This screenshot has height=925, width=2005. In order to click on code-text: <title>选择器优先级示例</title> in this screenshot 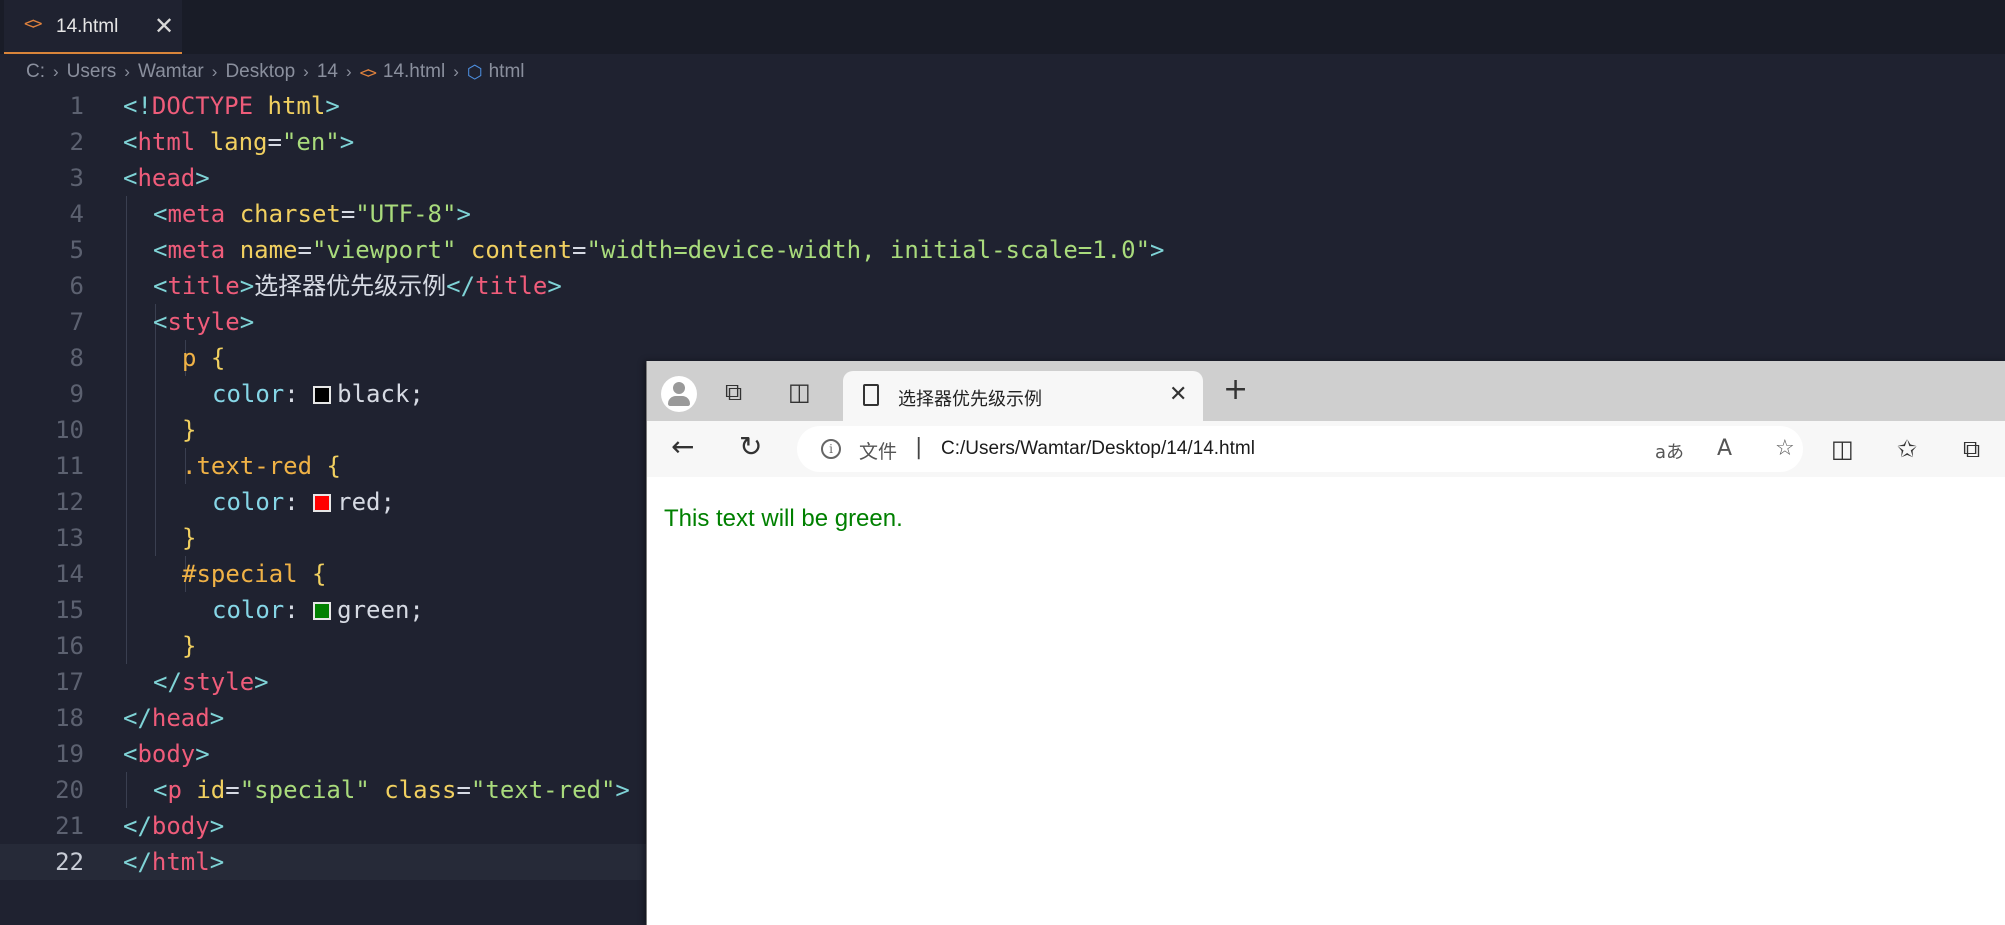, I will do `click(357, 286)`.